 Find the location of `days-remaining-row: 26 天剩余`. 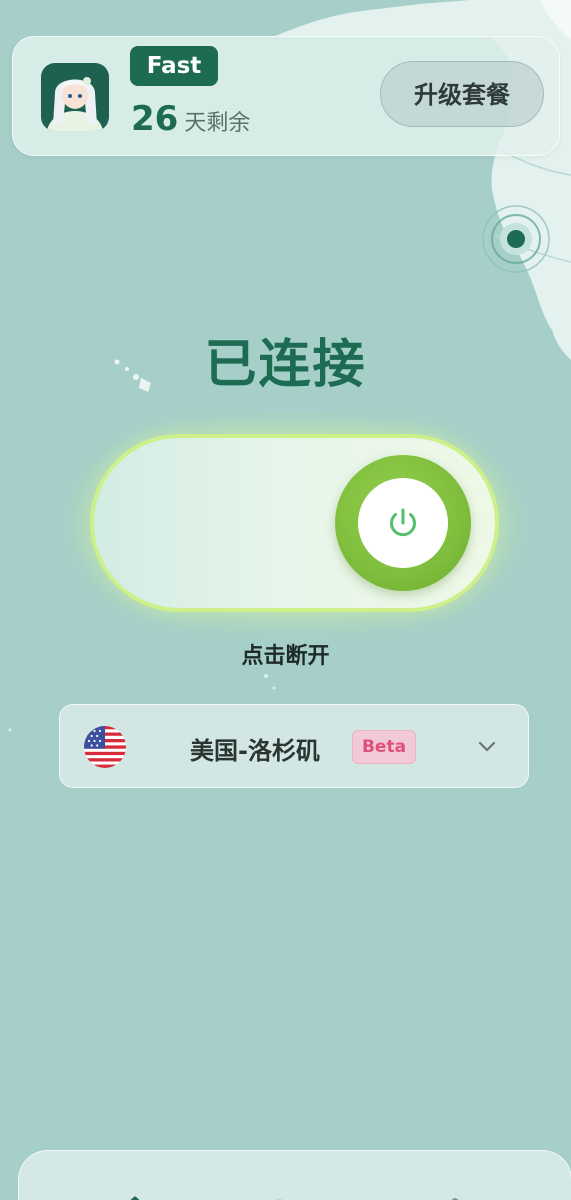

days-remaining-row: 26 天剩余 is located at coordinates (190, 119).